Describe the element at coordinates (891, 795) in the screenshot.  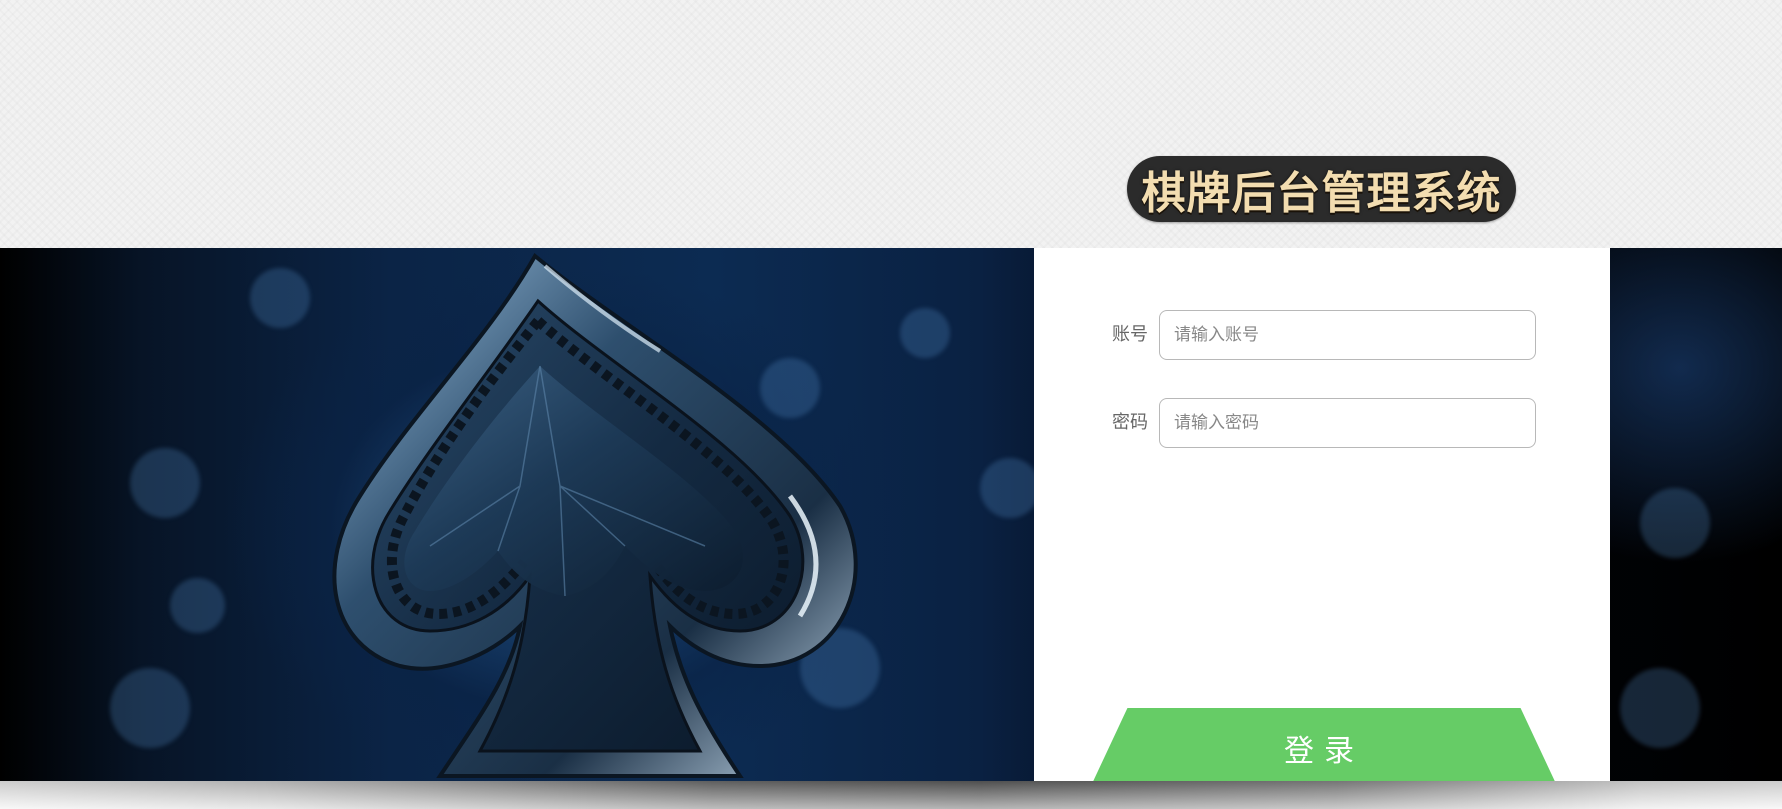
I see `bottom-shadow-strip` at that location.